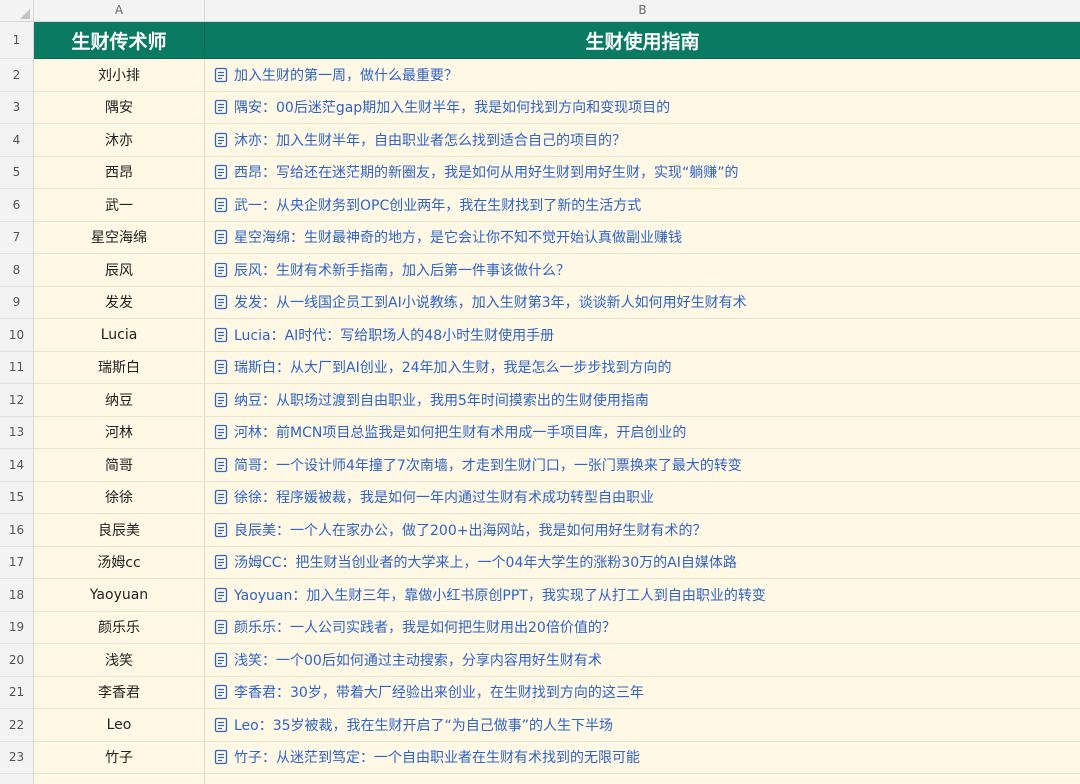 The image size is (1080, 784). I want to click on guide-link: 竹子：从迷茫到笃定：一个自由职业者在生财有术找到的无限可能, so click(437, 757).